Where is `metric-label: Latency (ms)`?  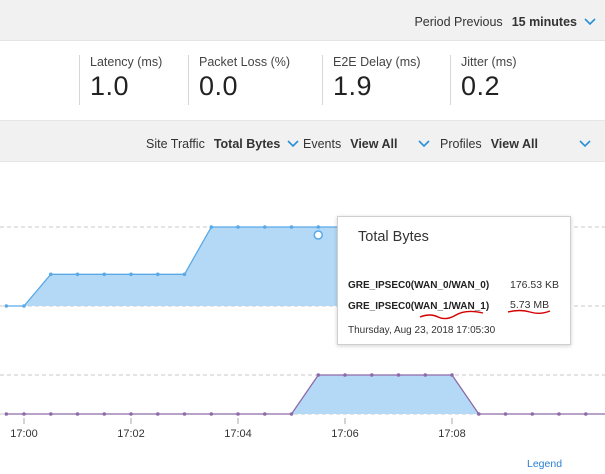
metric-label: Latency (ms) is located at coordinates (126, 62).